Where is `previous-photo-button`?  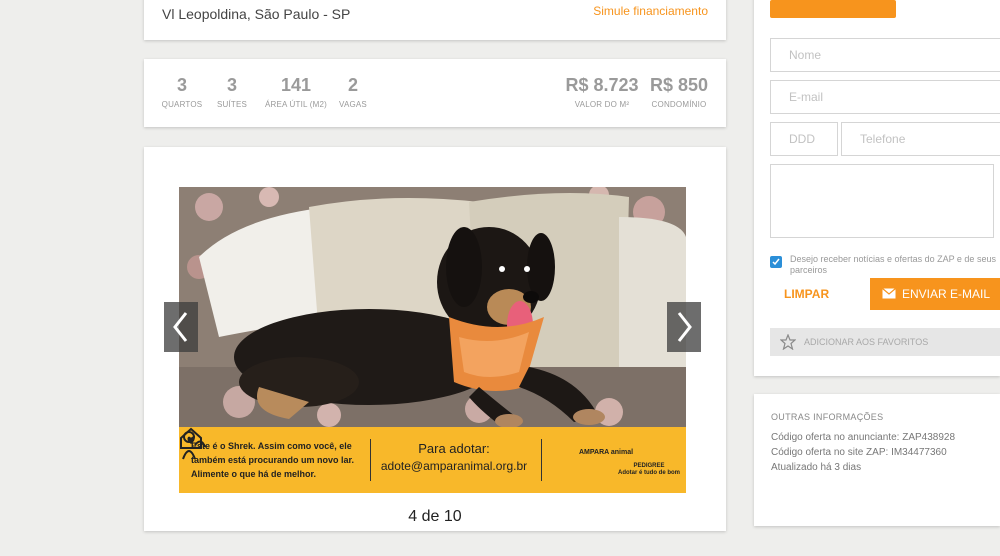
previous-photo-button is located at coordinates (181, 327).